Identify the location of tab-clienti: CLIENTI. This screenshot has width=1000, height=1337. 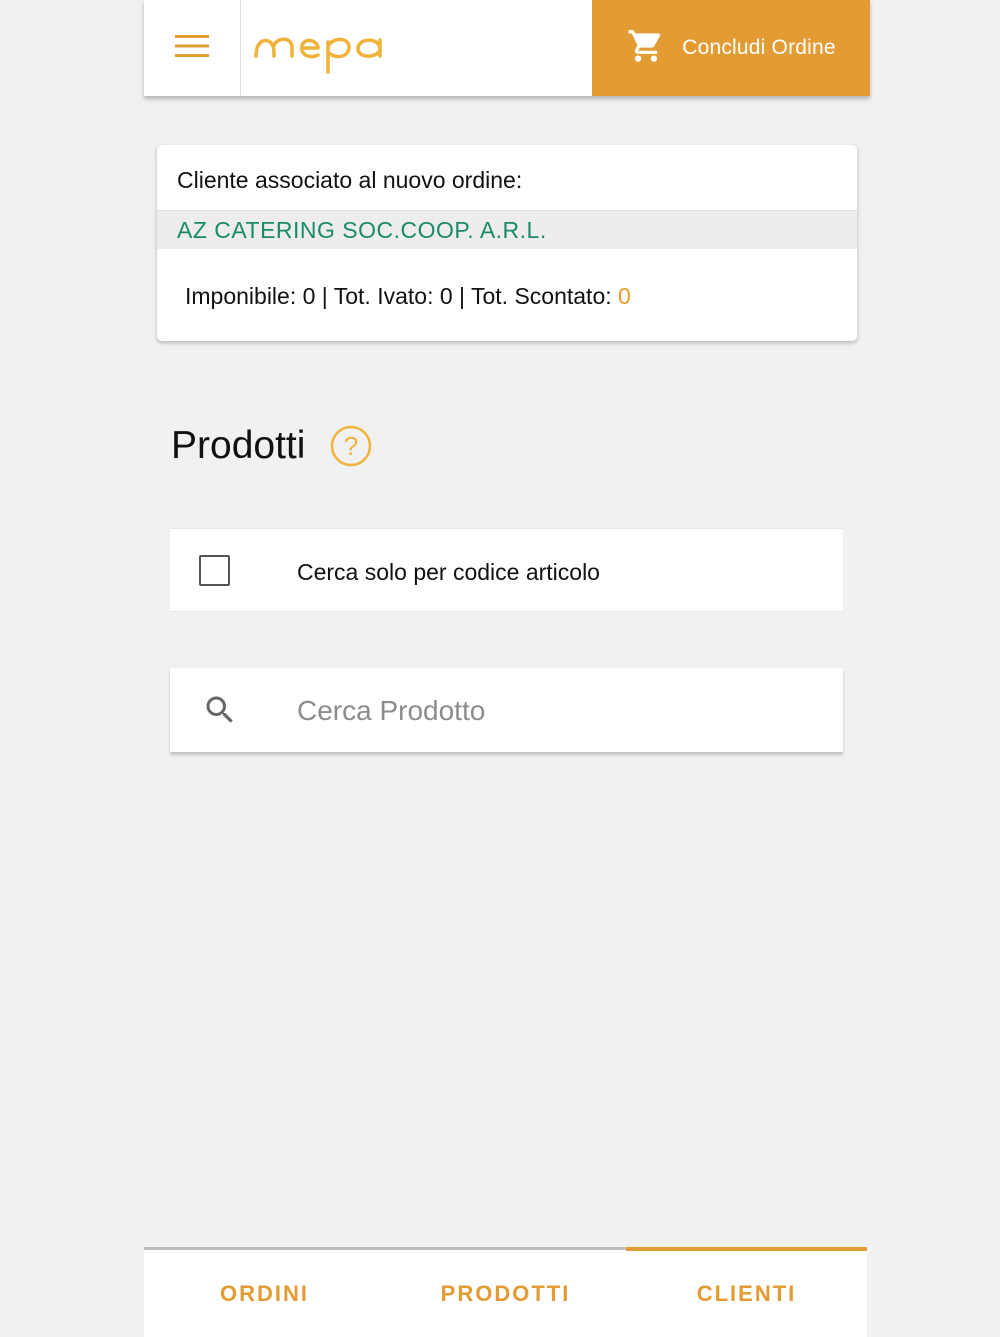
(746, 1292).